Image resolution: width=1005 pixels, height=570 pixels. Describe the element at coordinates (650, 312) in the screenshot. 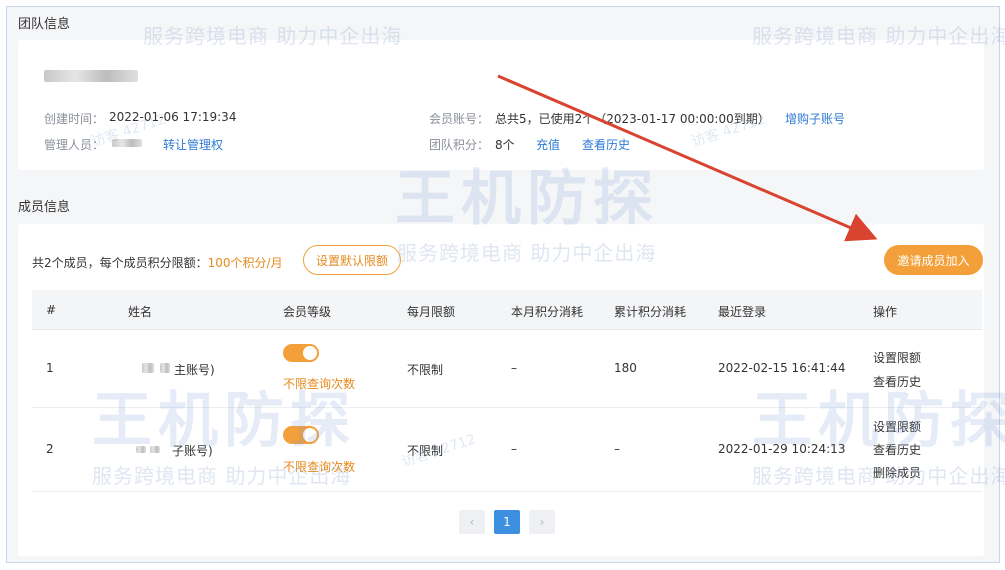

I see `col-total-used: 累计积分消耗` at that location.